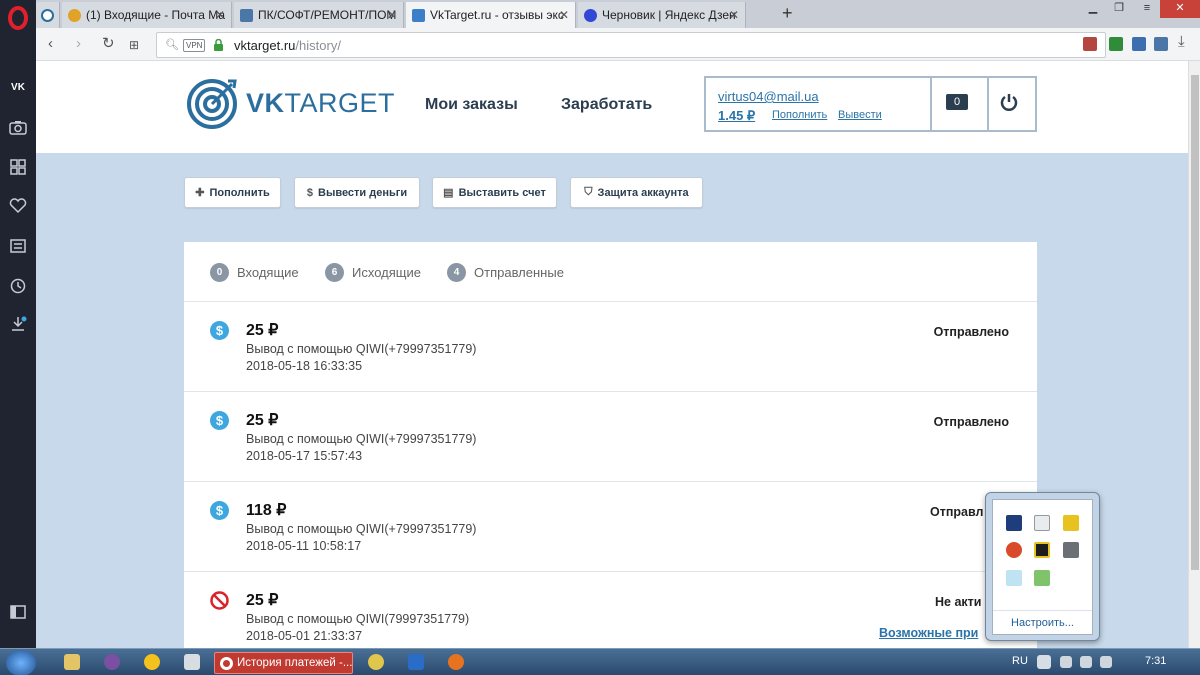 This screenshot has height=675, width=1200. I want to click on tab-menu-icon: ≡, so click(1147, 9).